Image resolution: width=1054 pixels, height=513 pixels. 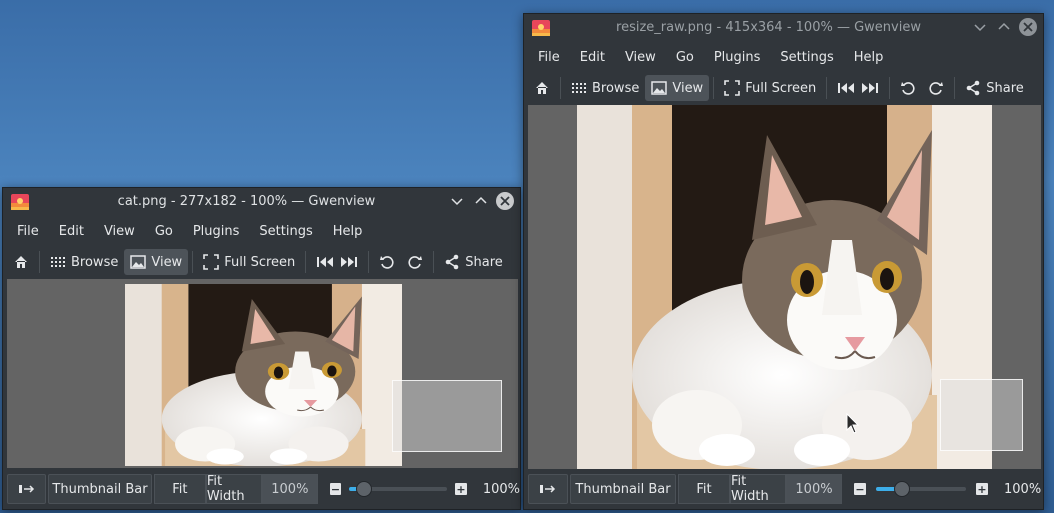 I want to click on share-label: Share, so click(x=484, y=262).